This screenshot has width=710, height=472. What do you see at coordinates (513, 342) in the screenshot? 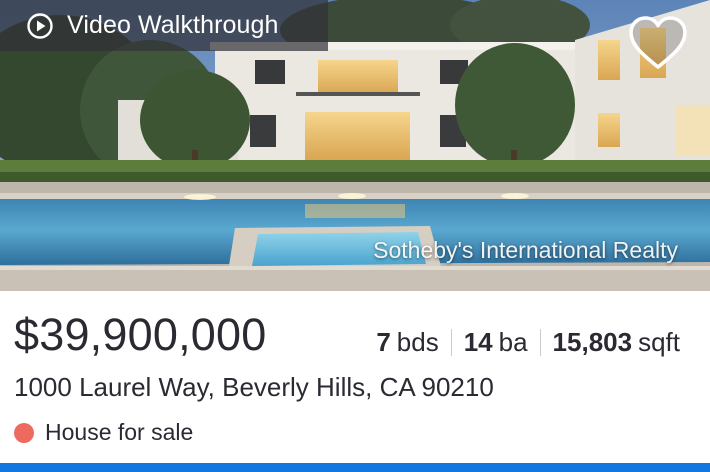
I see `baths-unit: ba` at bounding box center [513, 342].